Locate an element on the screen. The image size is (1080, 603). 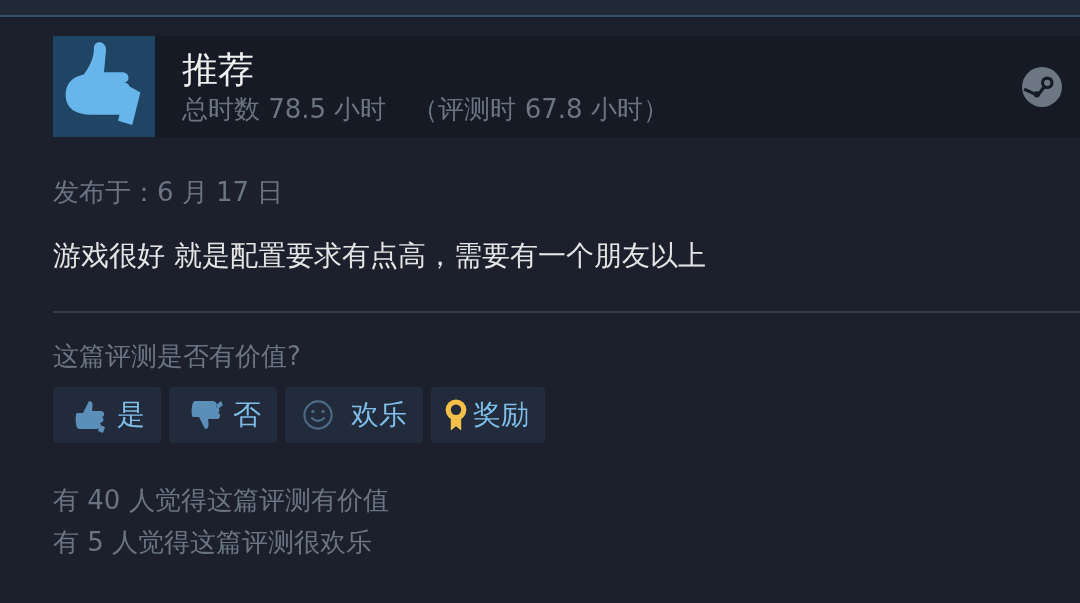
vote-button: 否 is located at coordinates (223, 415).